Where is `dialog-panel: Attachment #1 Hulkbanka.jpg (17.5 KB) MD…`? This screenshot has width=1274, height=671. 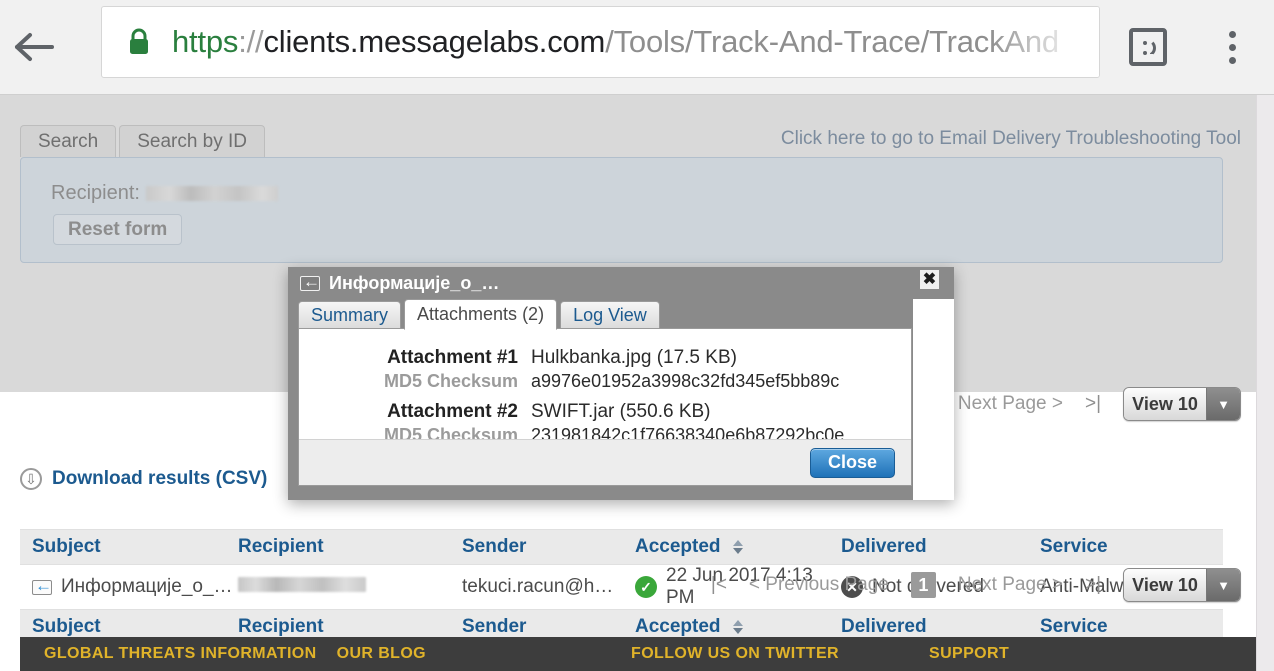
dialog-panel: Attachment #1 Hulkbanka.jpg (17.5 KB) MD… is located at coordinates (605, 407).